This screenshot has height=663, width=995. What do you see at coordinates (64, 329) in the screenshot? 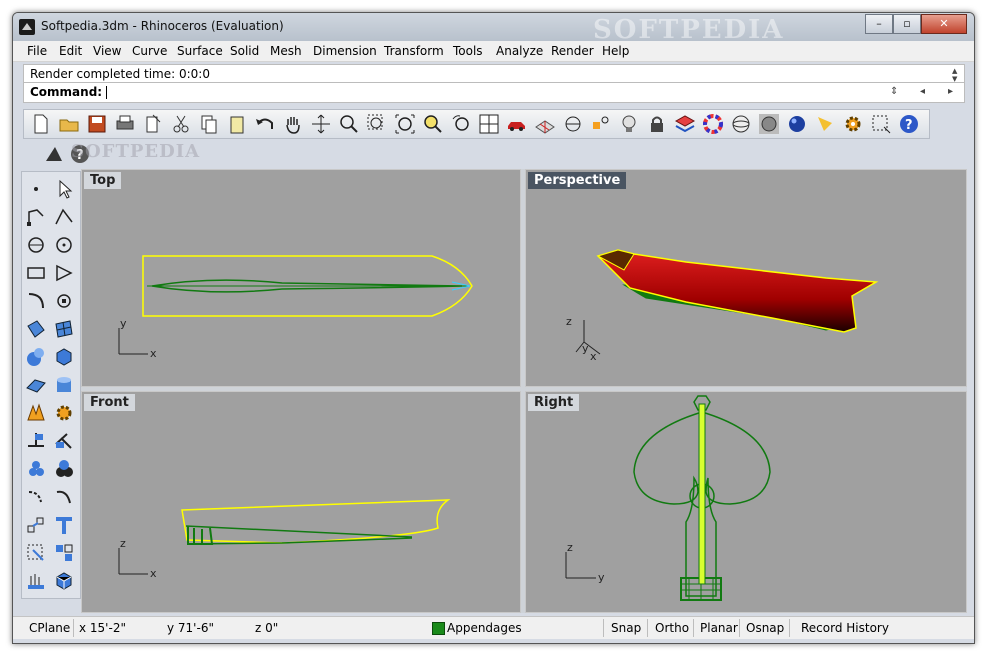
I see `surface-grid-icon` at bounding box center [64, 329].